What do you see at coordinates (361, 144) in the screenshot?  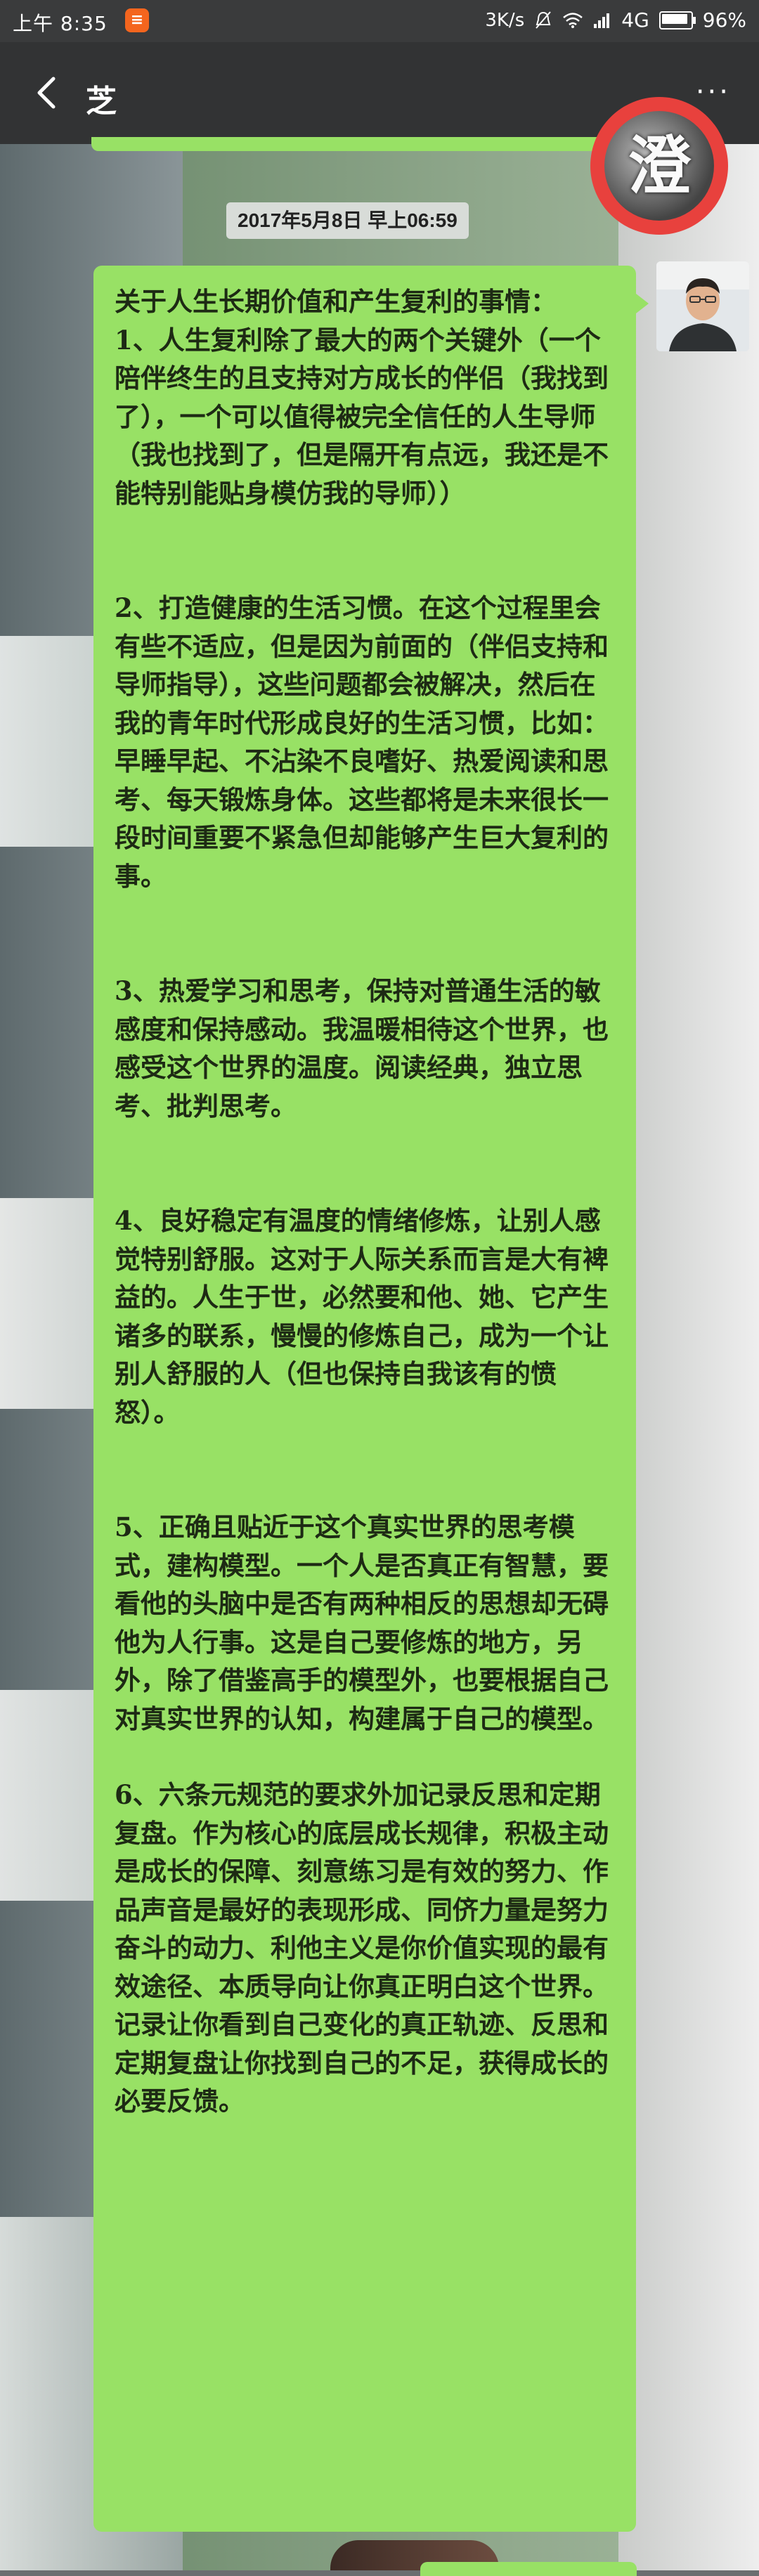 I see `previous-message-bubble` at bounding box center [361, 144].